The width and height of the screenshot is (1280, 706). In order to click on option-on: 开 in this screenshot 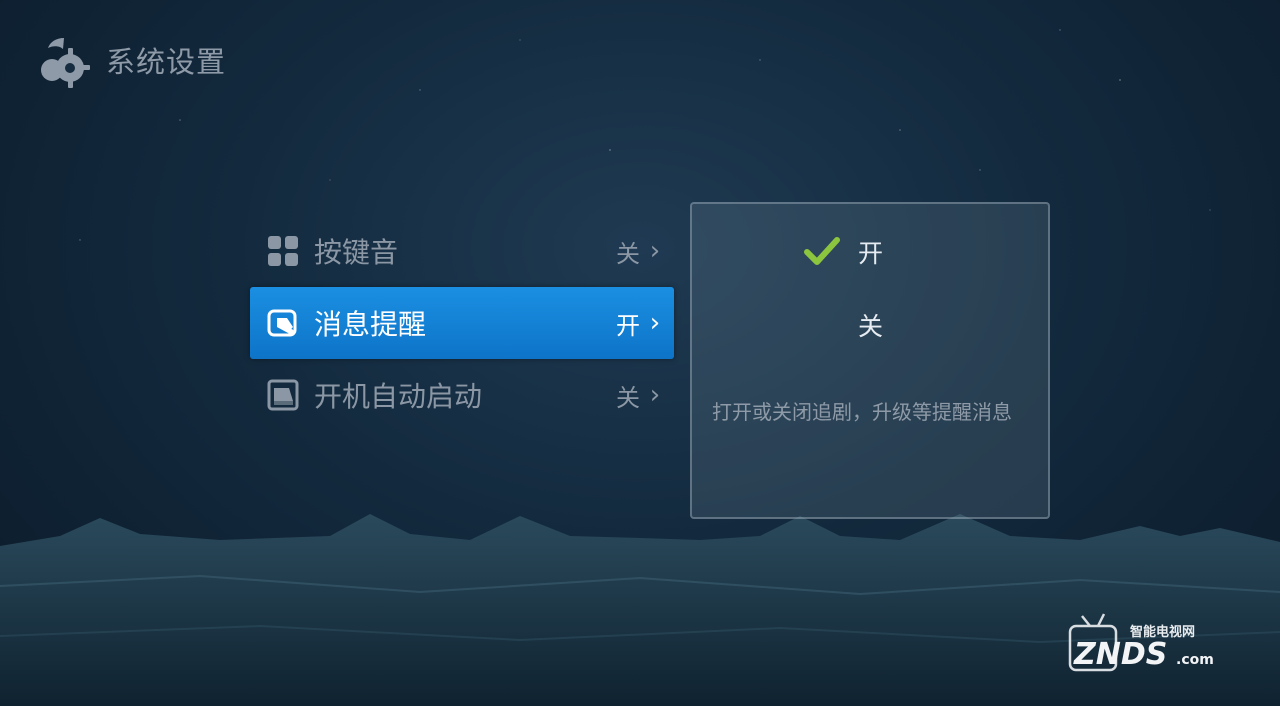, I will do `click(870, 252)`.